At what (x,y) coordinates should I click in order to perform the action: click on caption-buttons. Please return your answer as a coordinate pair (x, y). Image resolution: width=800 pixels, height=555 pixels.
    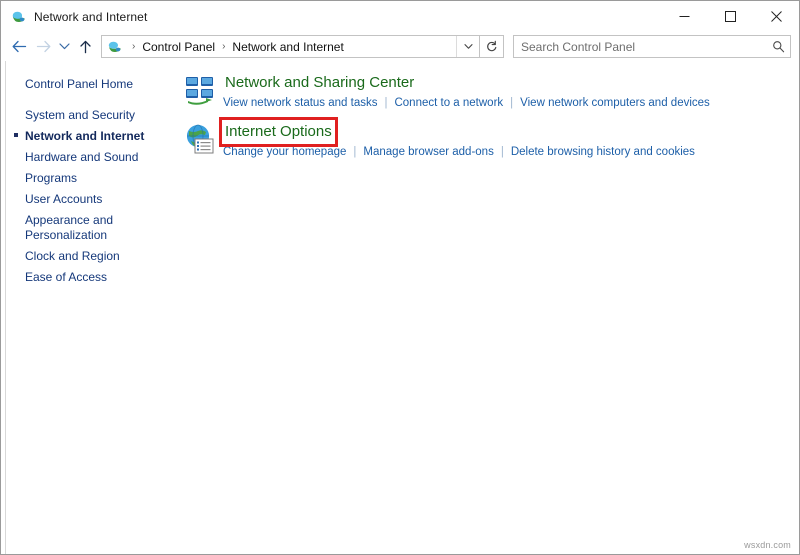
    Looking at the image, I should click on (730, 16).